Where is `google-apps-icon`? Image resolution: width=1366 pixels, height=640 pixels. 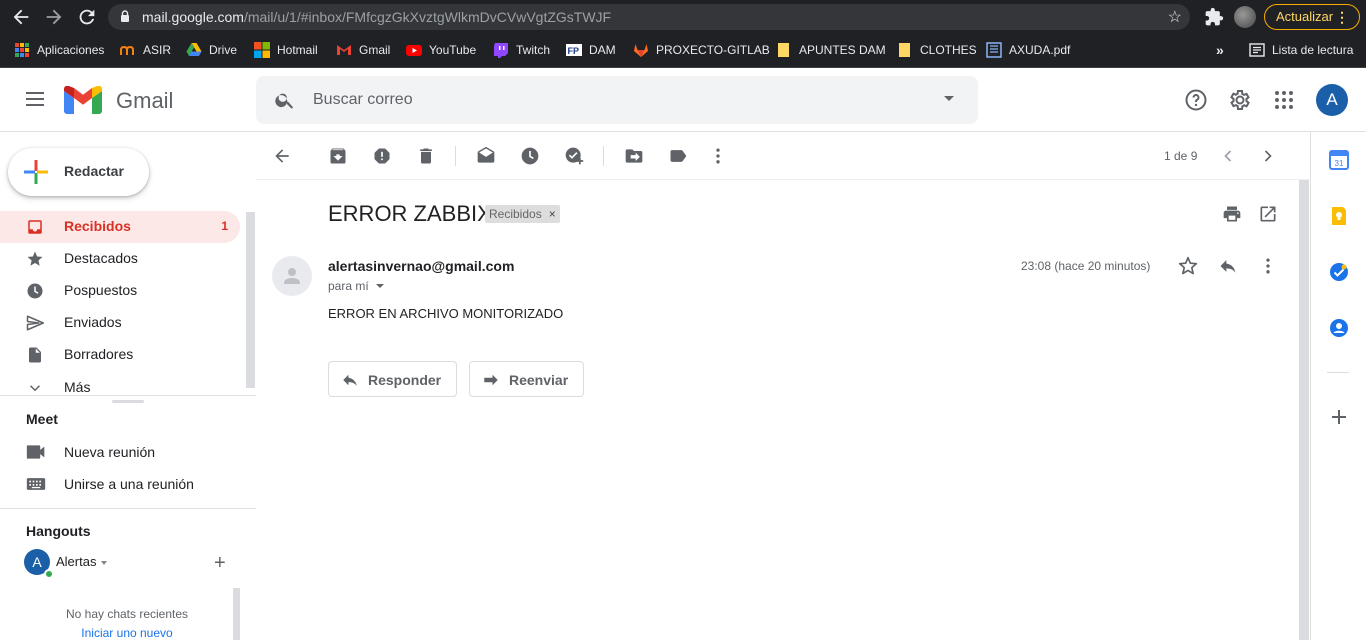 google-apps-icon is located at coordinates (1284, 100).